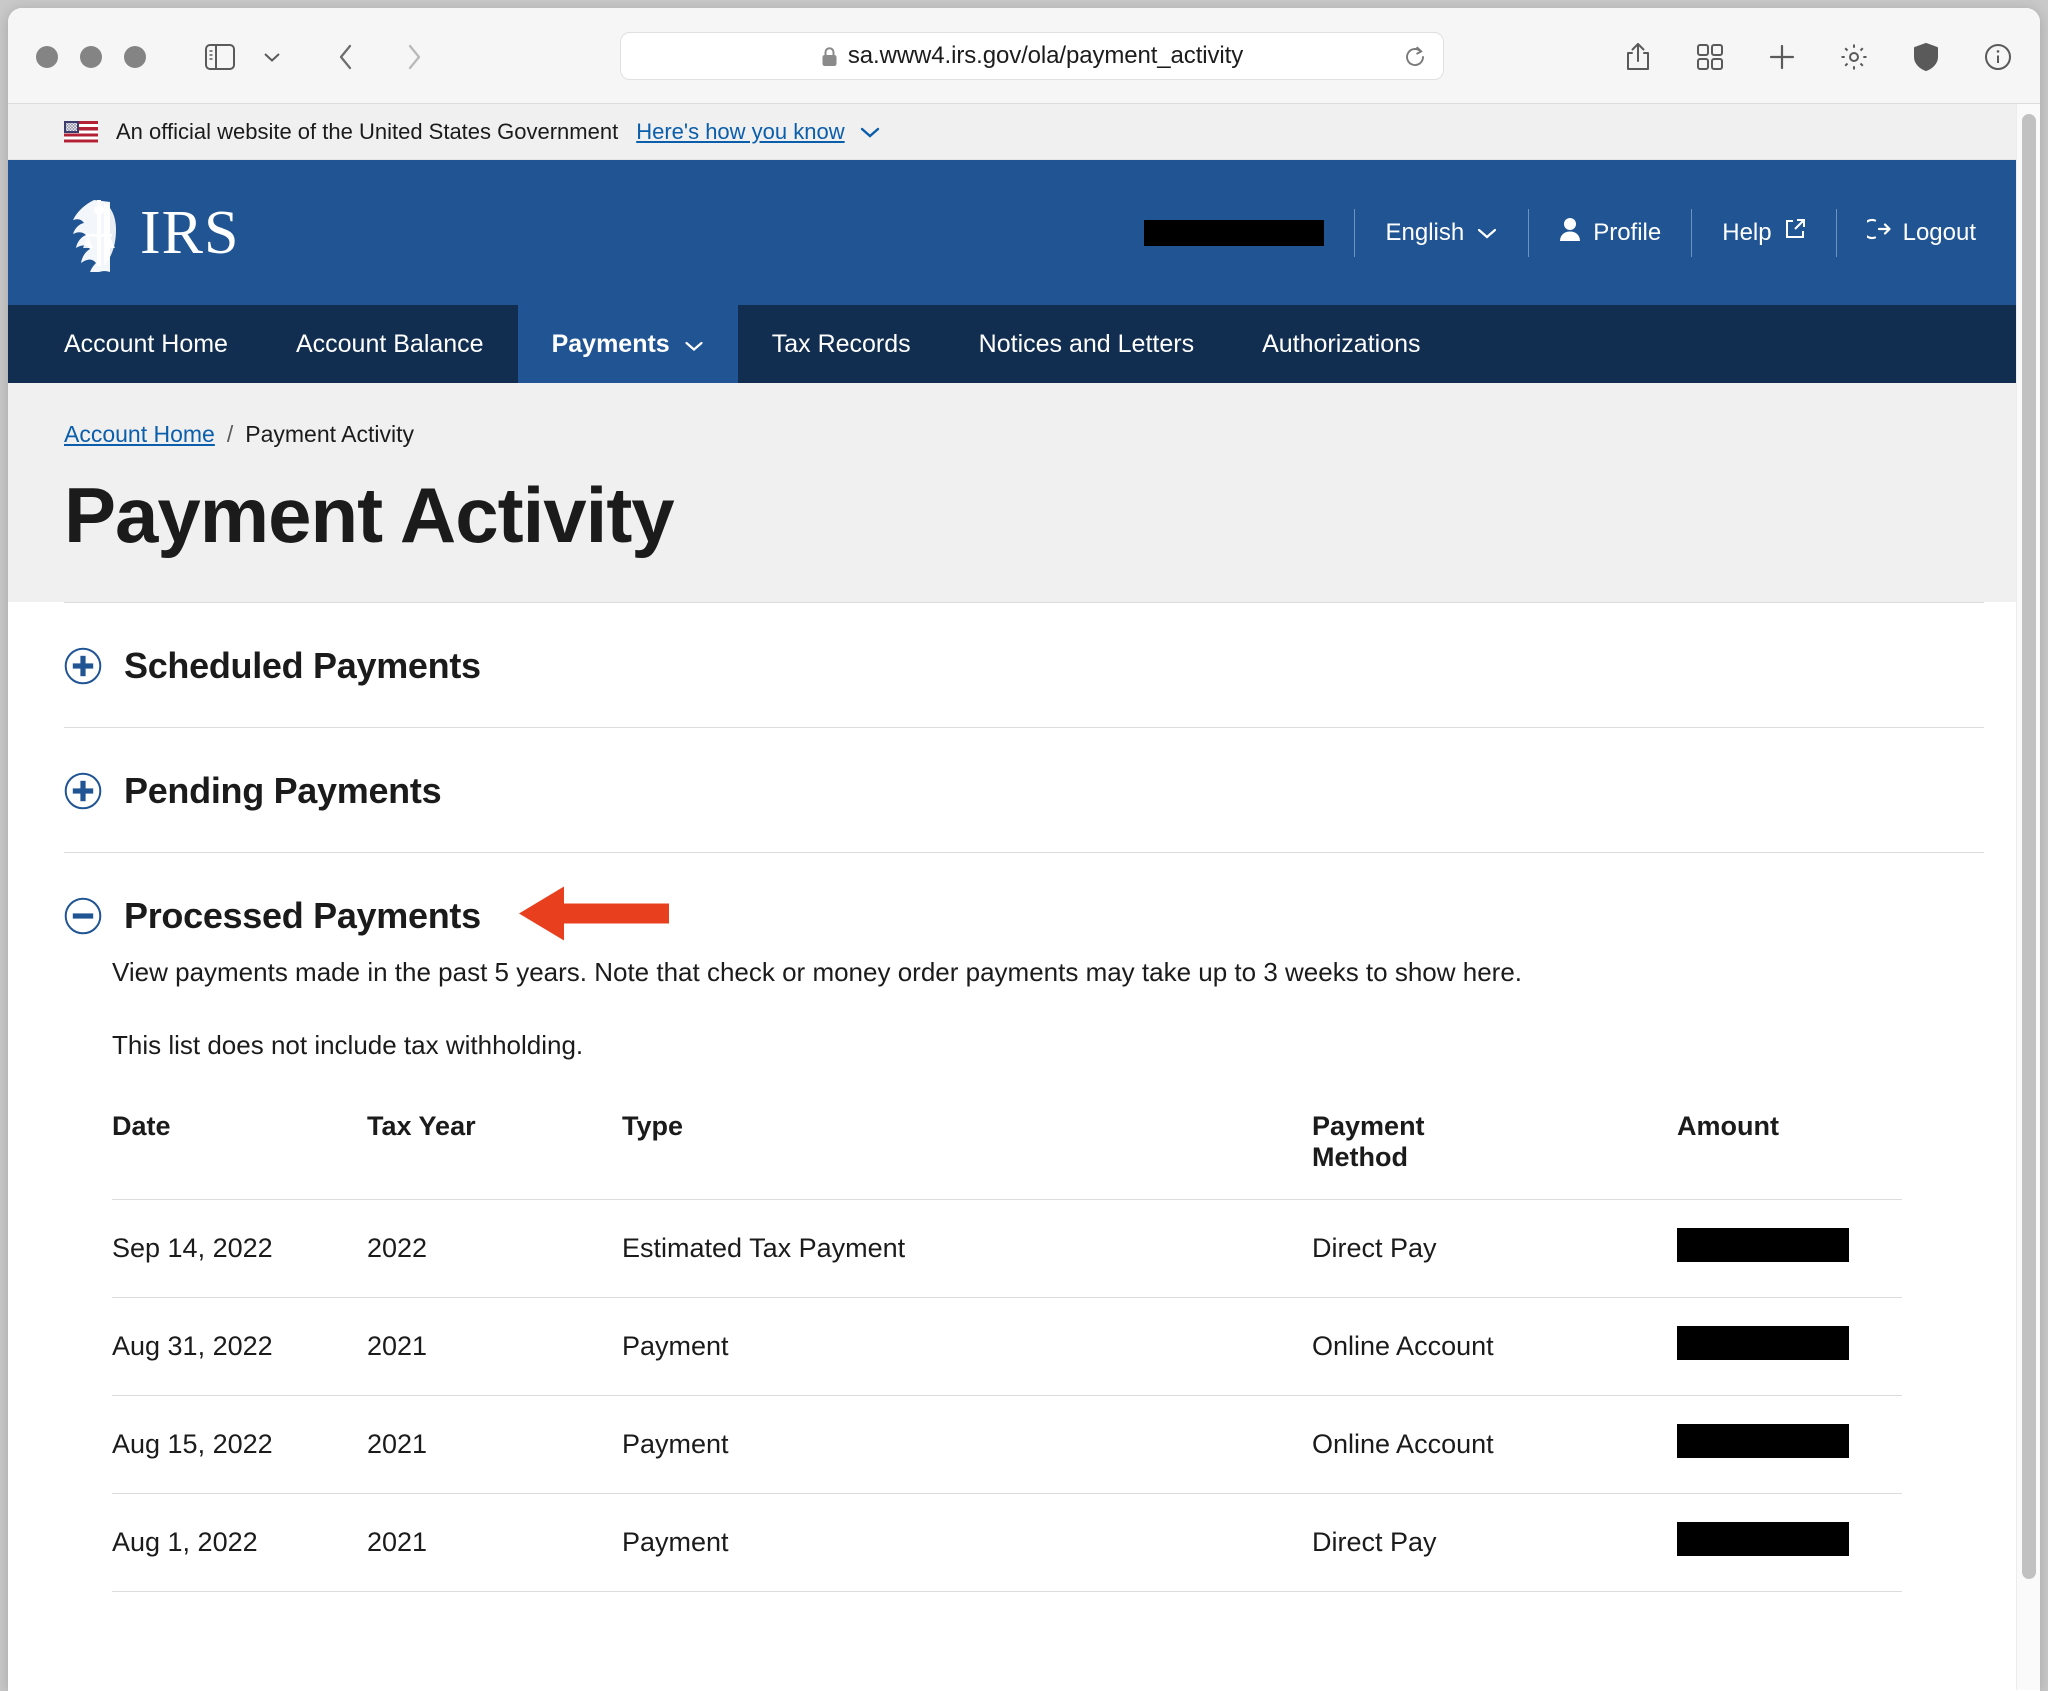 Image resolution: width=2048 pixels, height=1691 pixels. I want to click on toolbar-right-icons, so click(1818, 57).